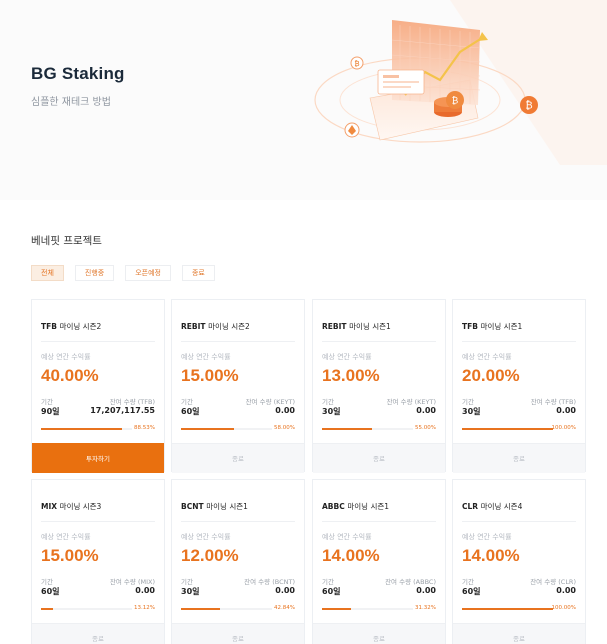 Image resolution: width=607 pixels, height=644 pixels. What do you see at coordinates (198, 273) in the screenshot?
I see `tab-ended: 종료` at bounding box center [198, 273].